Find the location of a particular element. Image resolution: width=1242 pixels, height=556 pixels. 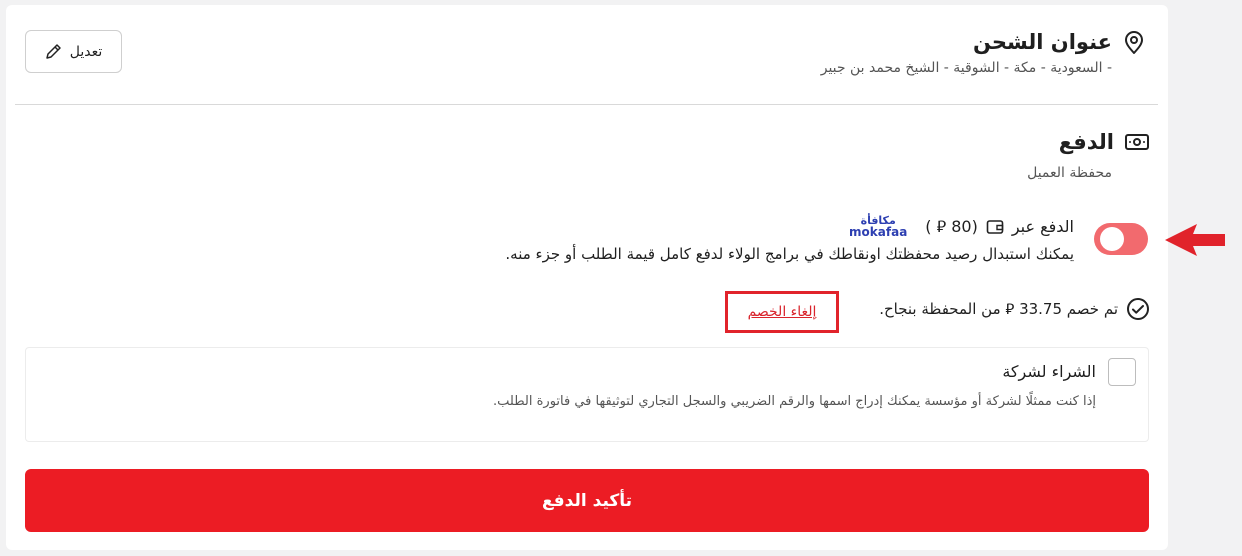

toggle-knob is located at coordinates (1112, 239).